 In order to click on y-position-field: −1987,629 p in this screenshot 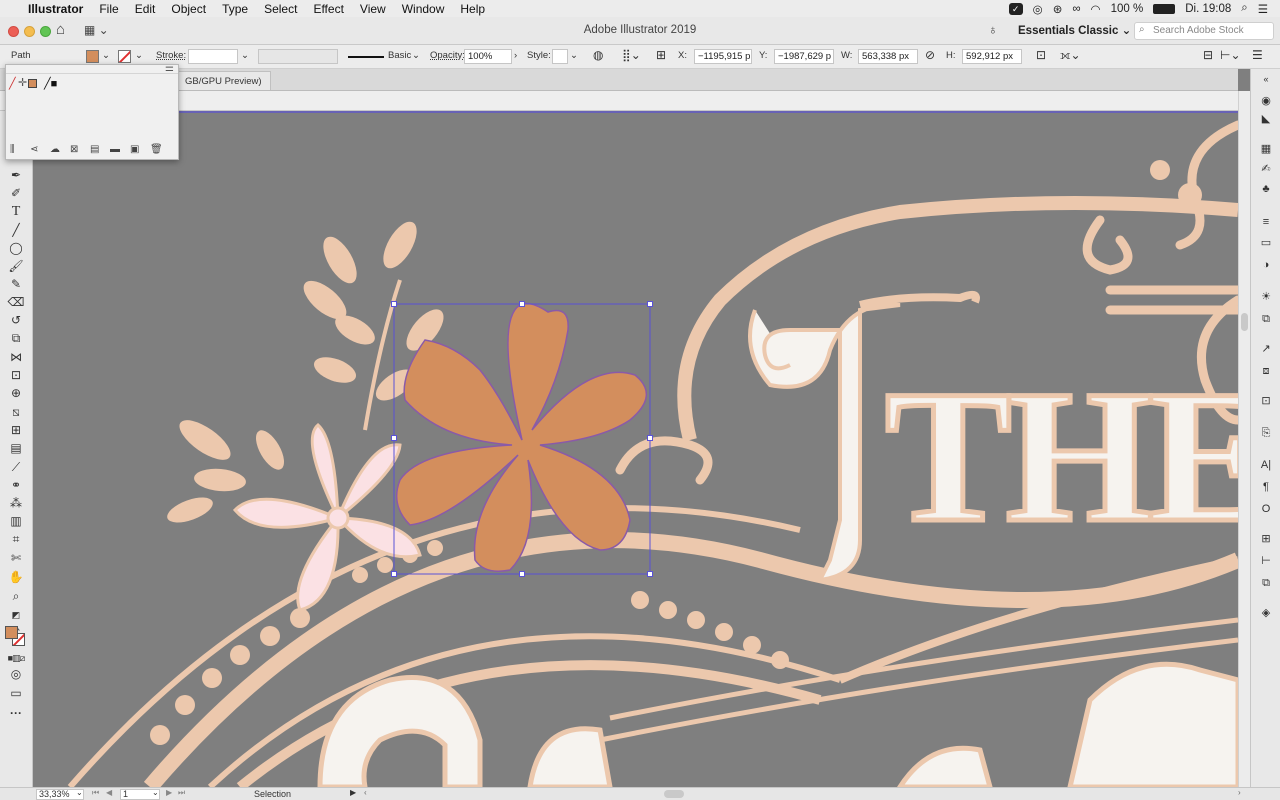, I will do `click(804, 56)`.